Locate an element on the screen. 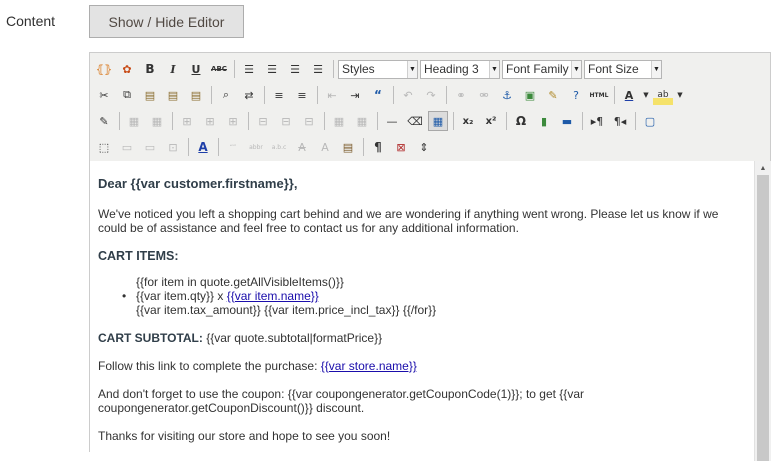 The width and height of the screenshot is (783, 461). style-props-icon: A is located at coordinates (203, 147).